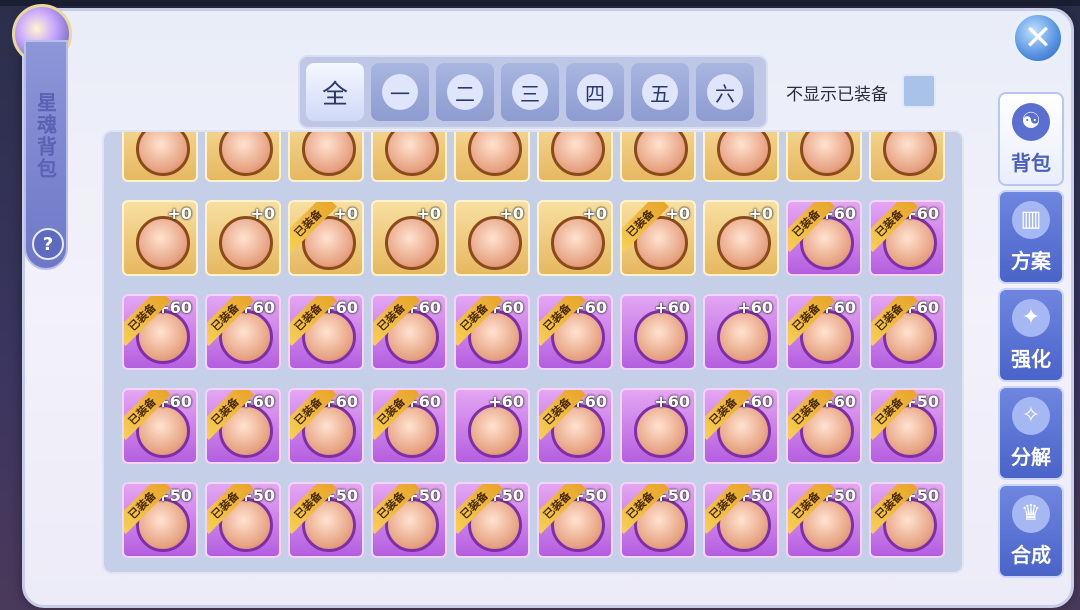 This screenshot has width=1080, height=610. Describe the element at coordinates (1031, 358) in the screenshot. I see `nav-label: 强化` at that location.